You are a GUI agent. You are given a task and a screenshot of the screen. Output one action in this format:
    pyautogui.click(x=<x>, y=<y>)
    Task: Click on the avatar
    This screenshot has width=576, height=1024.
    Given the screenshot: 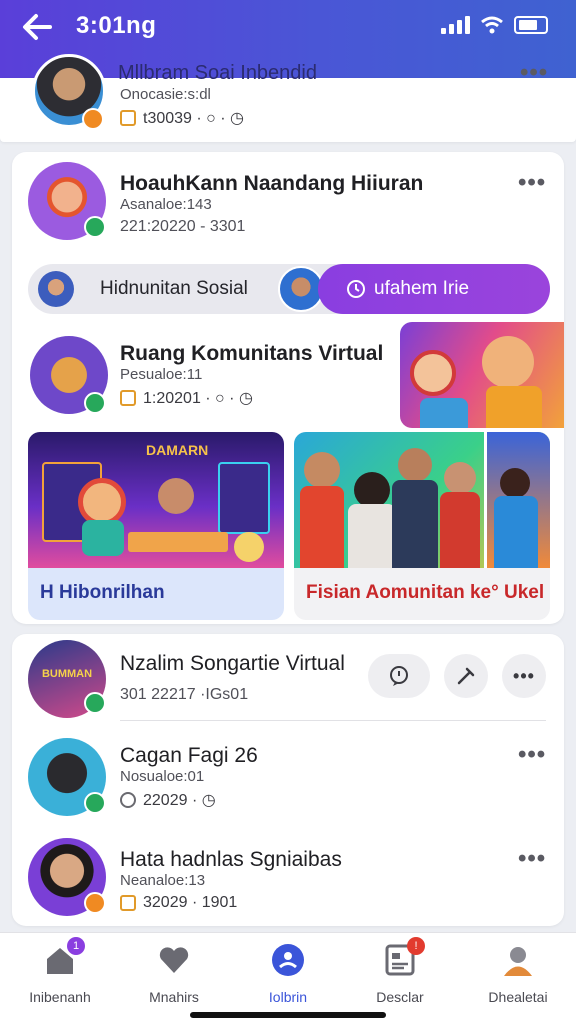 What is the action you would take?
    pyautogui.click(x=56, y=289)
    